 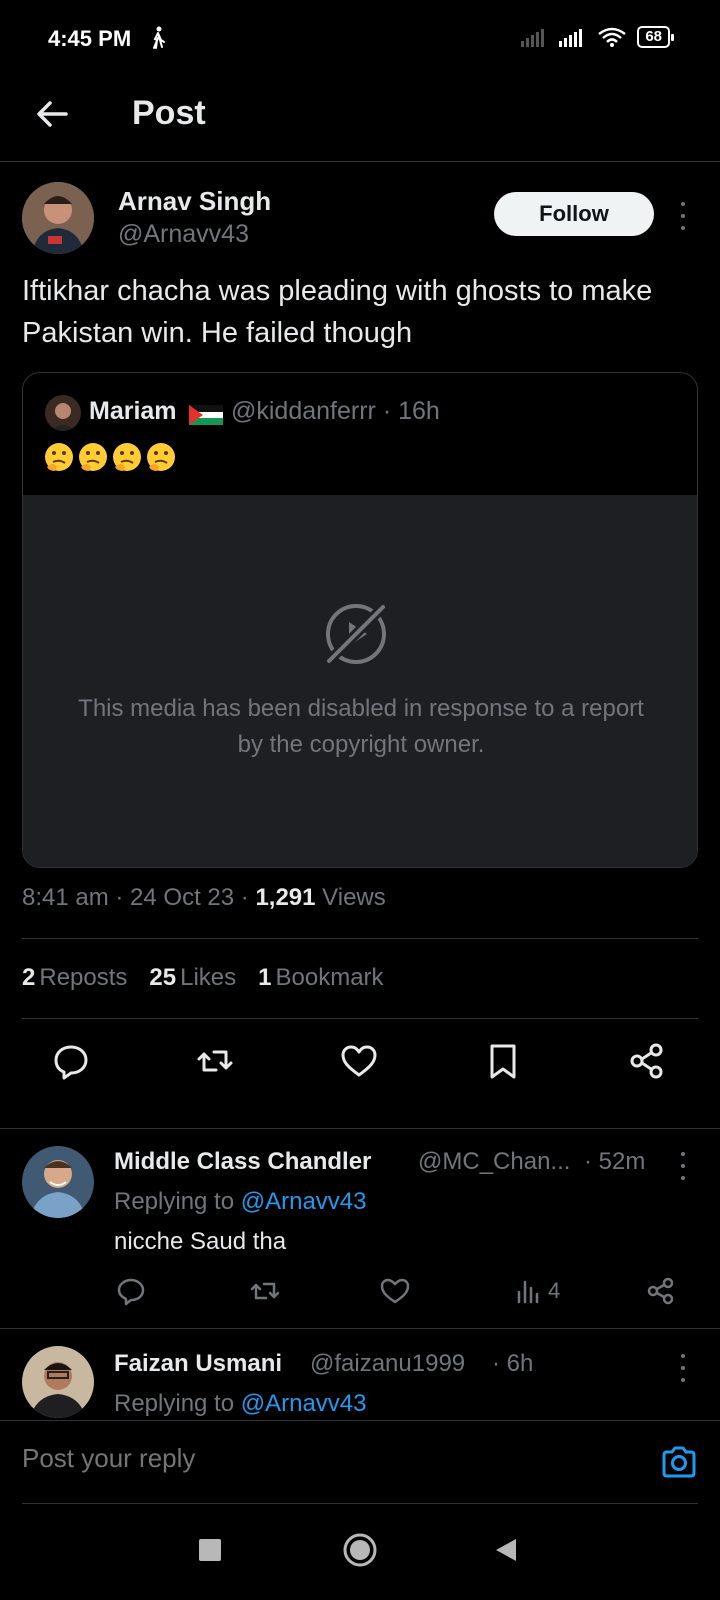 I want to click on reply-author-handle: @faizanu1999, so click(x=387, y=1364).